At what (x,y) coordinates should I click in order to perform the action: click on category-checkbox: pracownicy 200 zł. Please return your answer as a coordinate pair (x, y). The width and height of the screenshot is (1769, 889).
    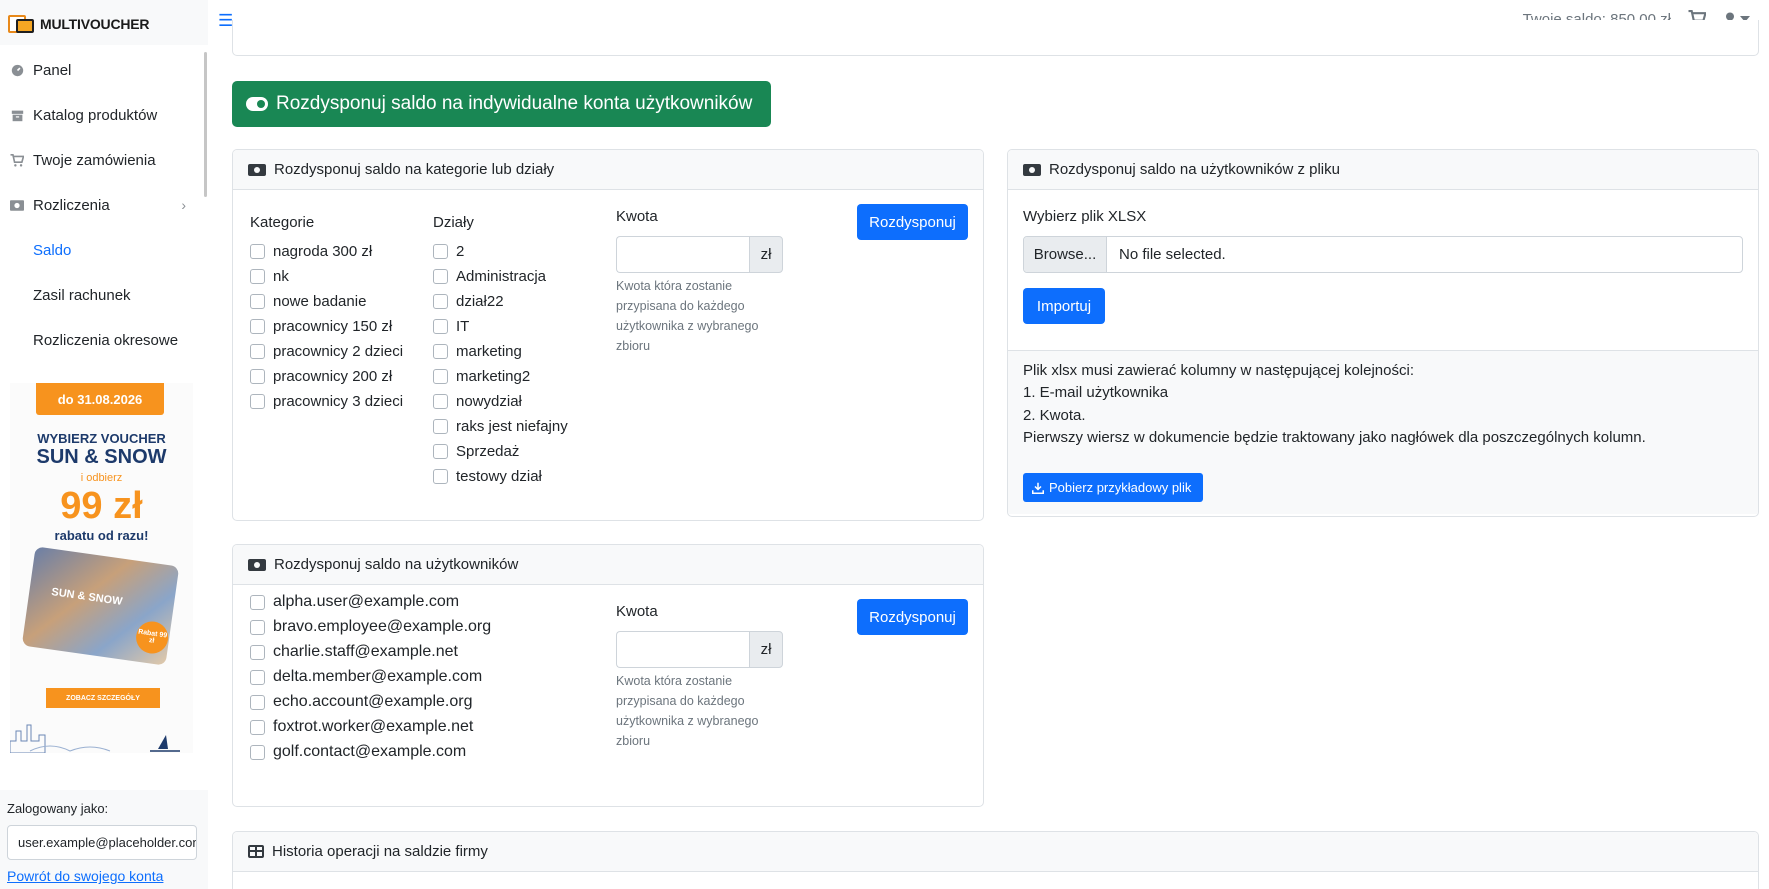
    Looking at the image, I should click on (321, 376).